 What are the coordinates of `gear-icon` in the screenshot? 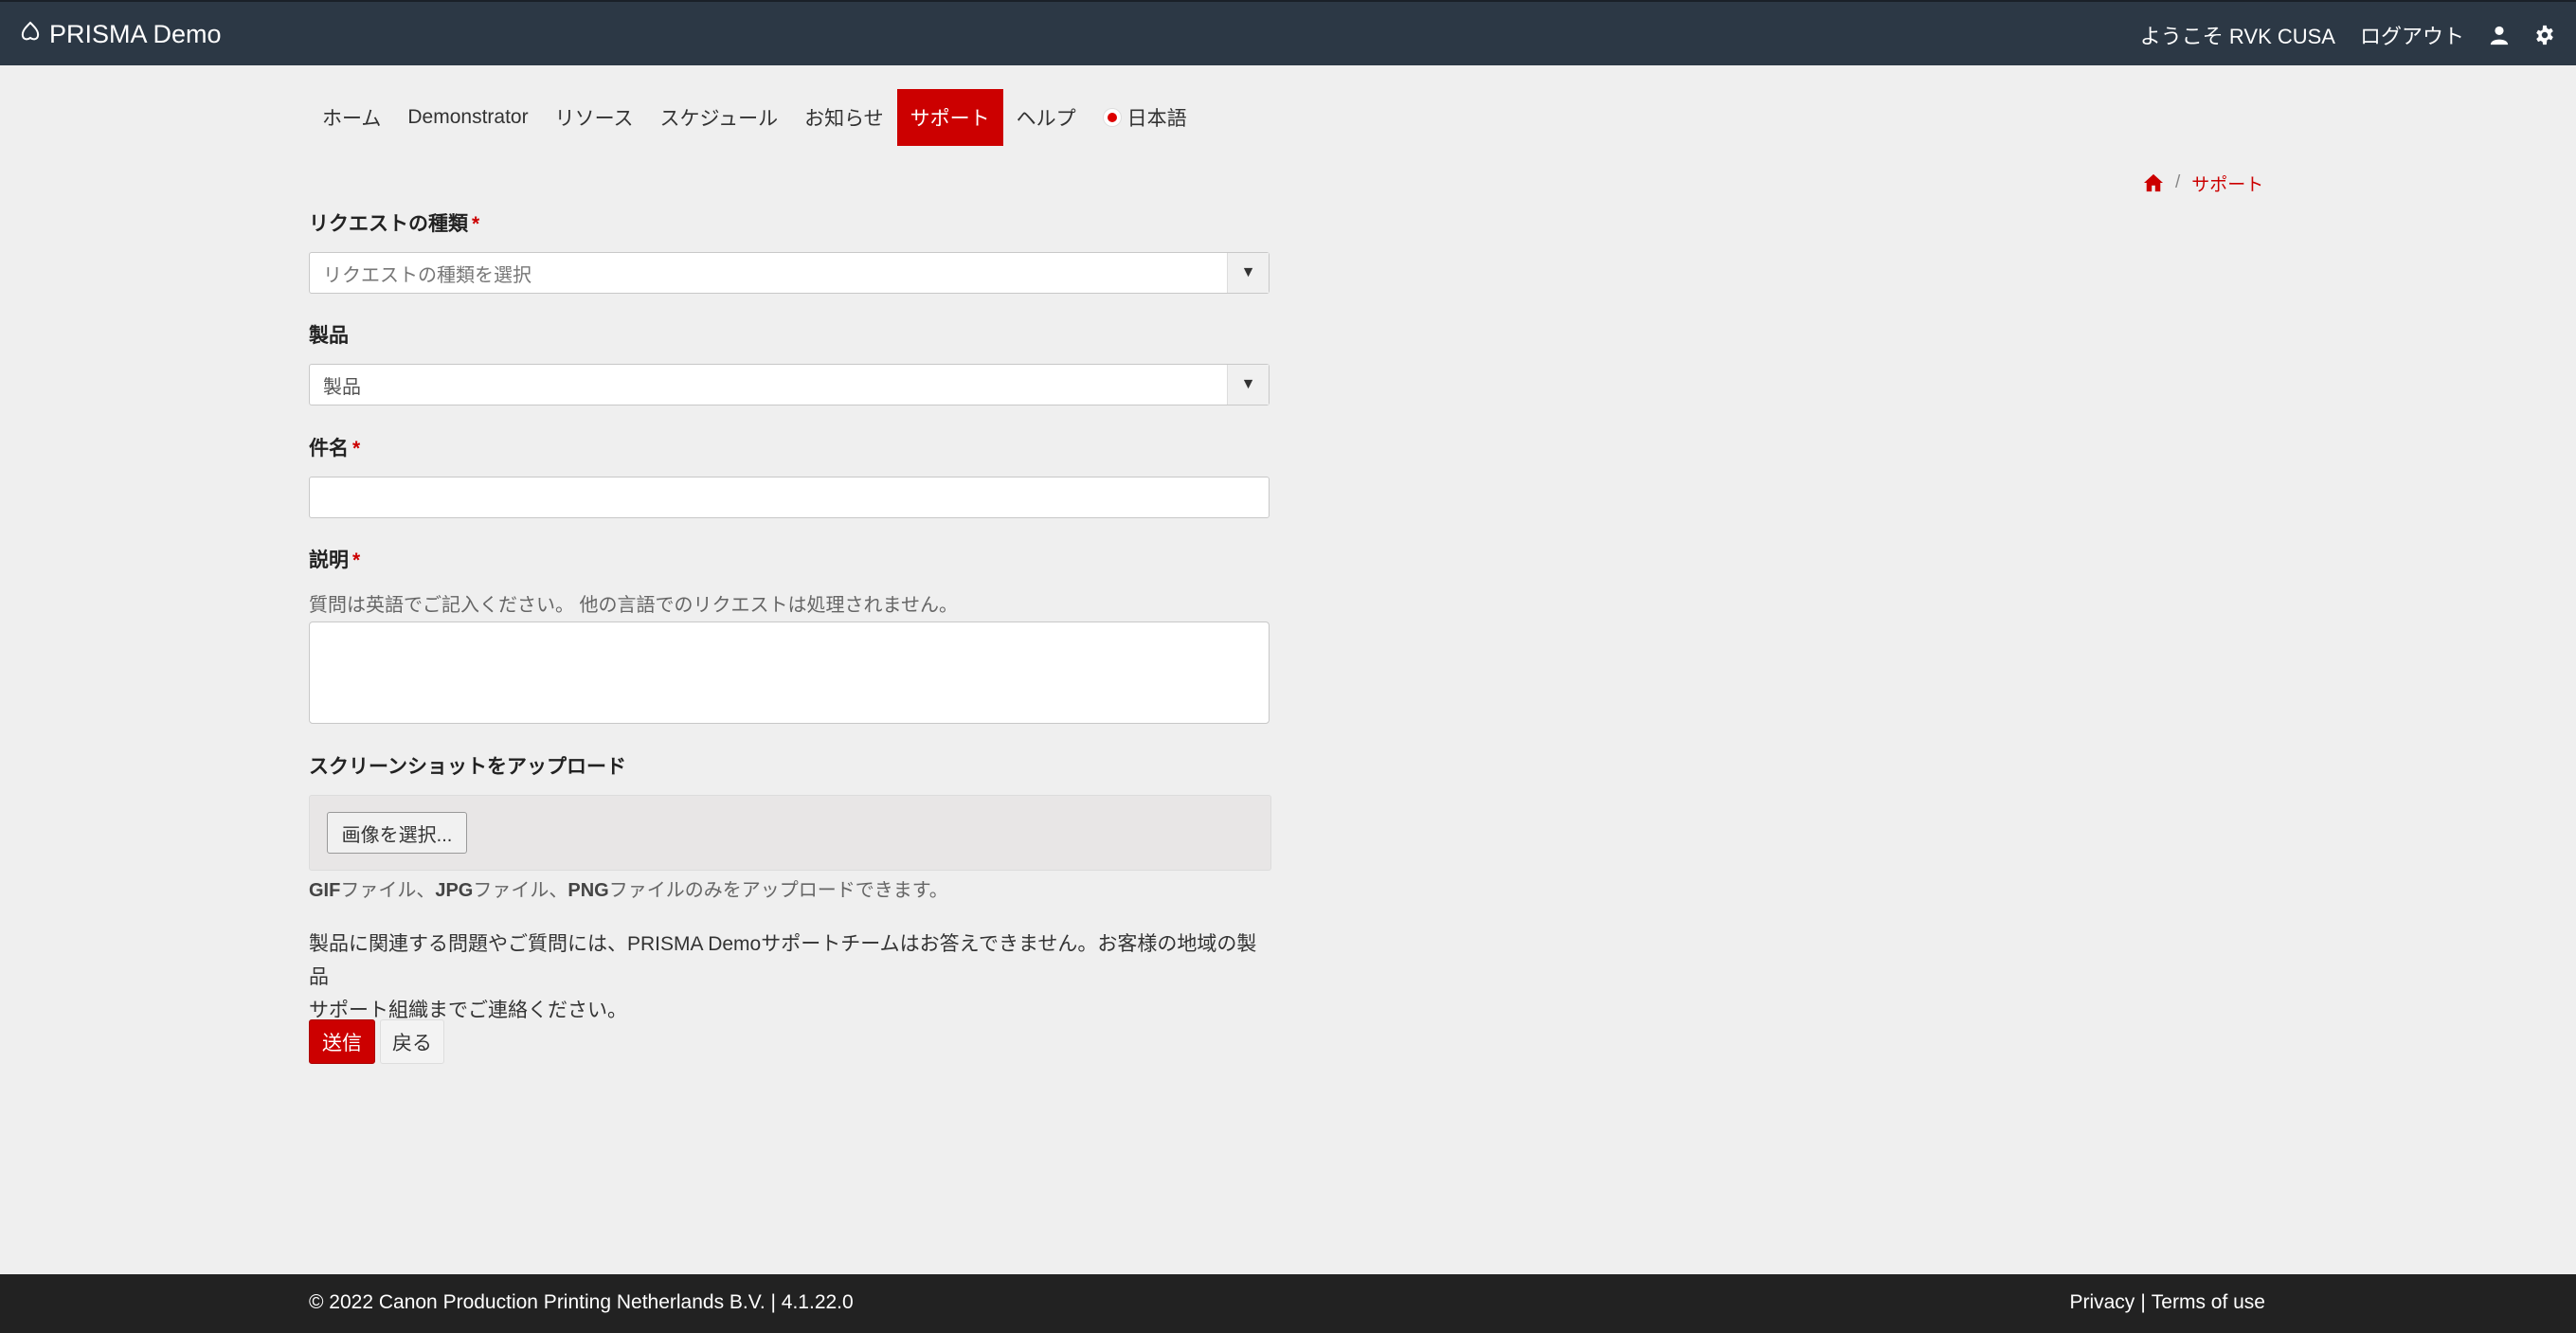 It's located at (2544, 35).